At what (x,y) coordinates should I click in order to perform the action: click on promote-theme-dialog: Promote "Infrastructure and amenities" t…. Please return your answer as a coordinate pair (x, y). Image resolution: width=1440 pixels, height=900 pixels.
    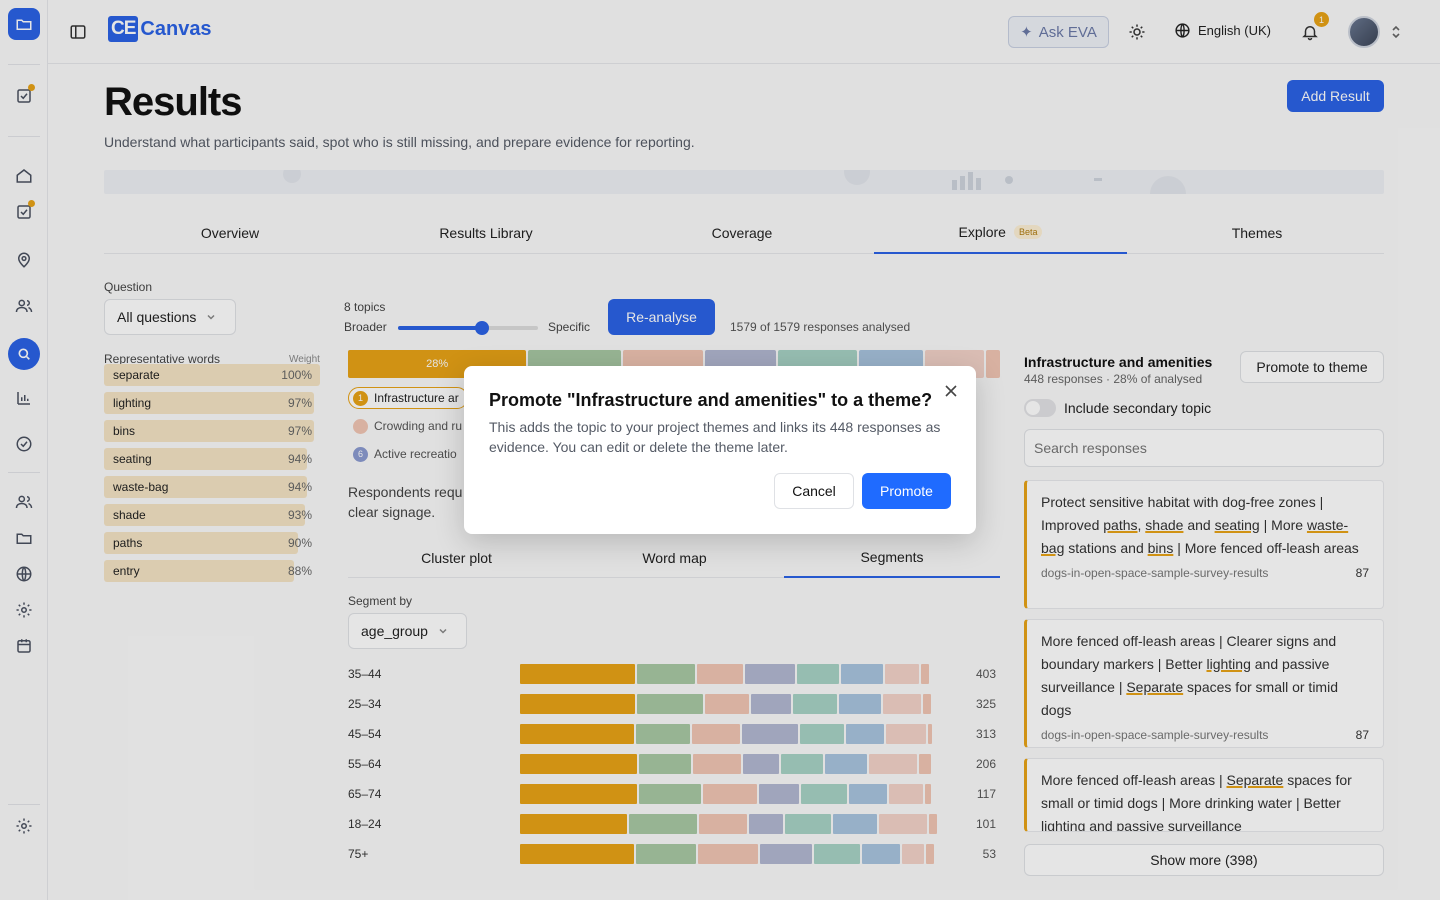
    Looking at the image, I should click on (720, 450).